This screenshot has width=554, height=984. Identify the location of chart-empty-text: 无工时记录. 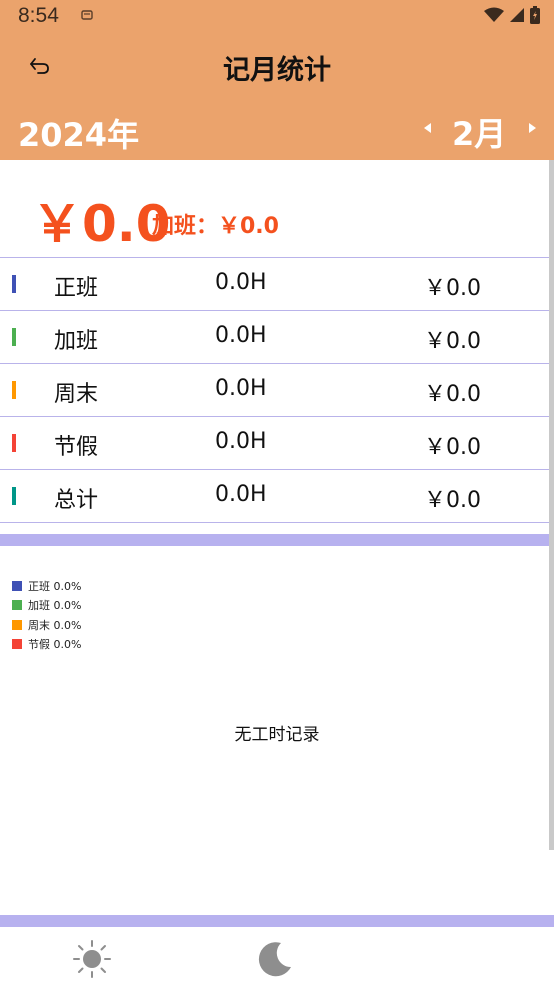
(277, 735).